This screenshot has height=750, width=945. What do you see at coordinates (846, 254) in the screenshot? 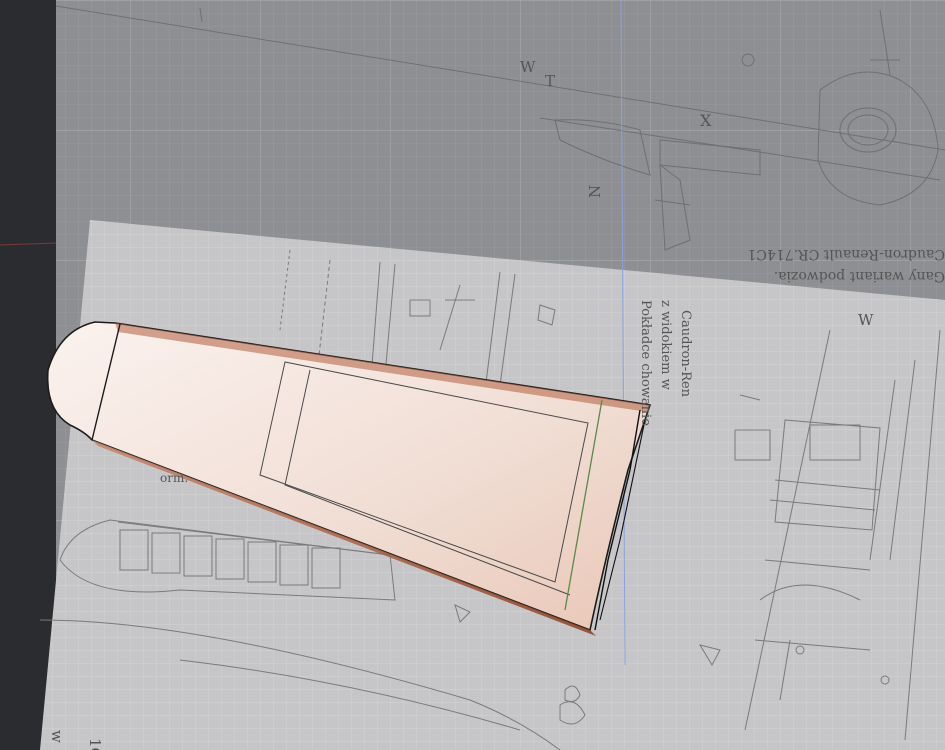
I see `caption-line-1: Caudron-Renault CR.714C1` at bounding box center [846, 254].